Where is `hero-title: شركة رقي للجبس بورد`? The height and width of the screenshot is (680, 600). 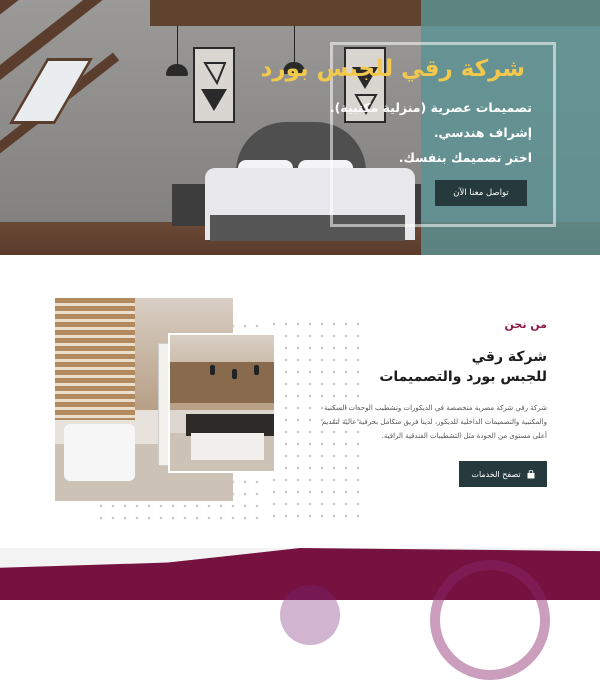 hero-title: شركة رقي للجبس بورد is located at coordinates (392, 69).